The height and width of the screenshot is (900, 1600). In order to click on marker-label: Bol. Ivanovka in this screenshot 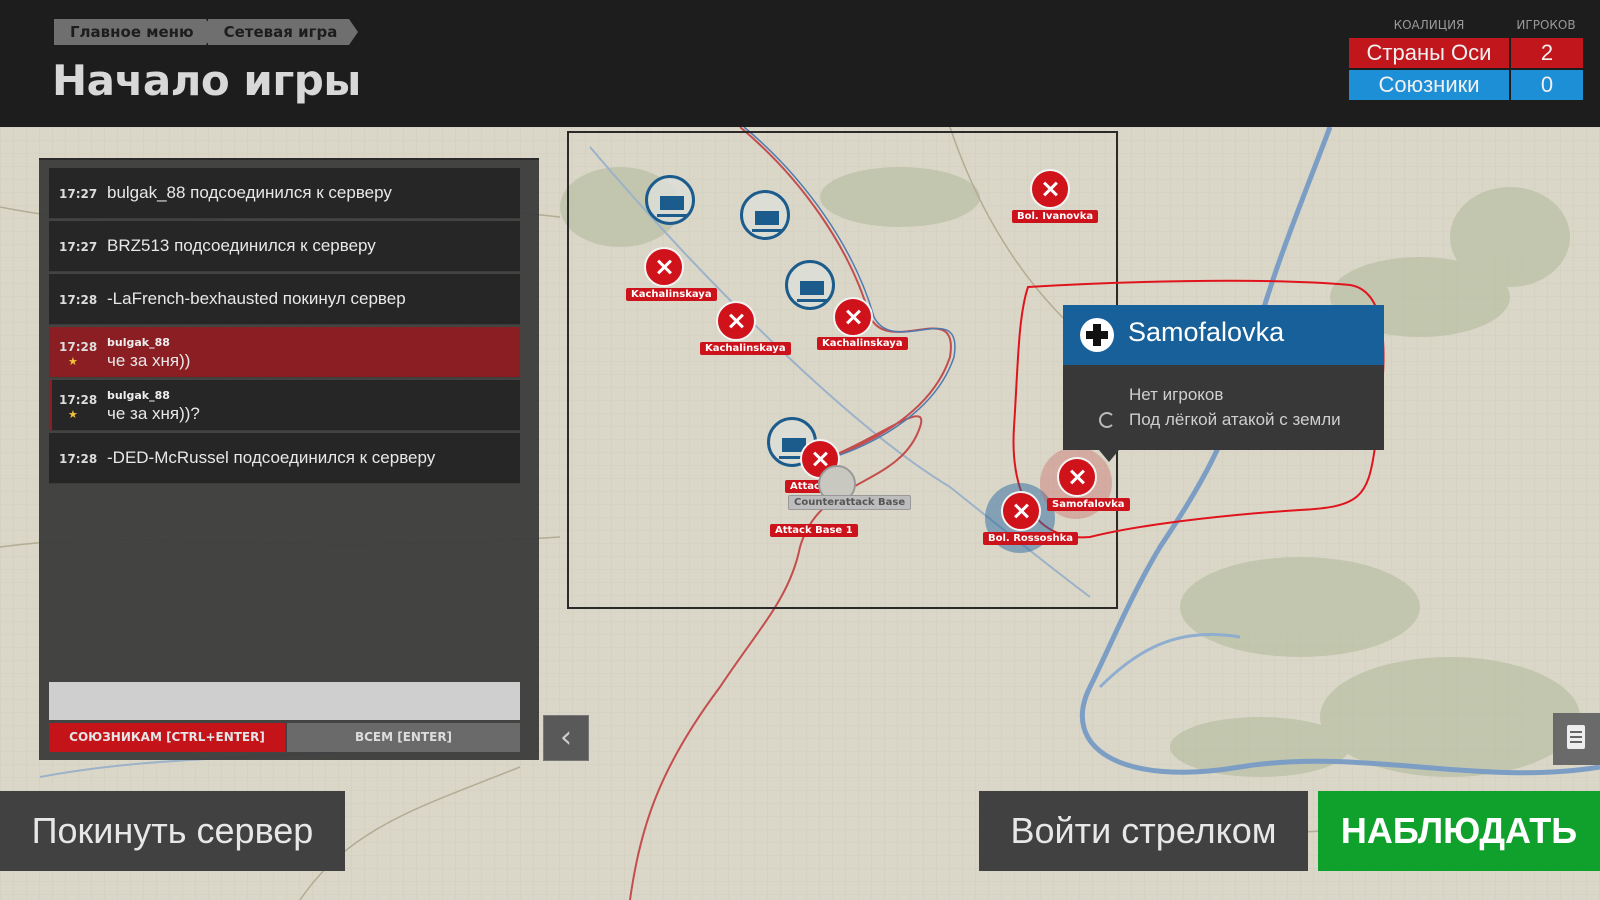, I will do `click(1055, 216)`.